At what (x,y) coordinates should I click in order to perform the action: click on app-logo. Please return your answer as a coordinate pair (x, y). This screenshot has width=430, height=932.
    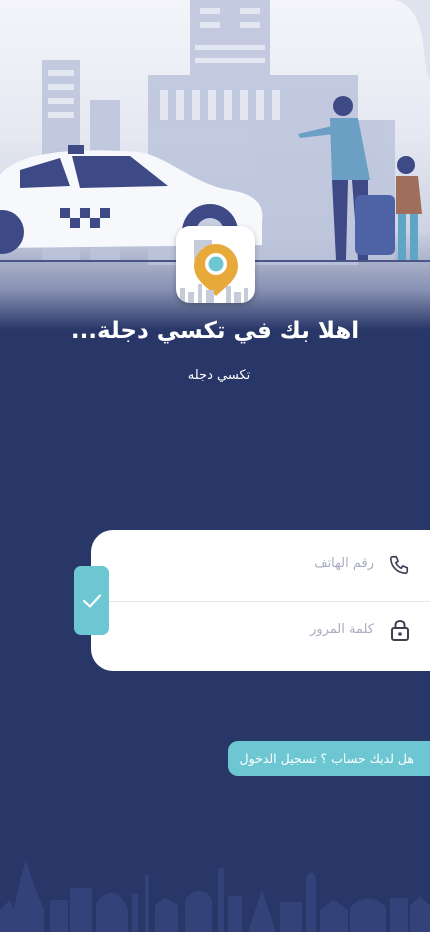
    Looking at the image, I should click on (215, 264).